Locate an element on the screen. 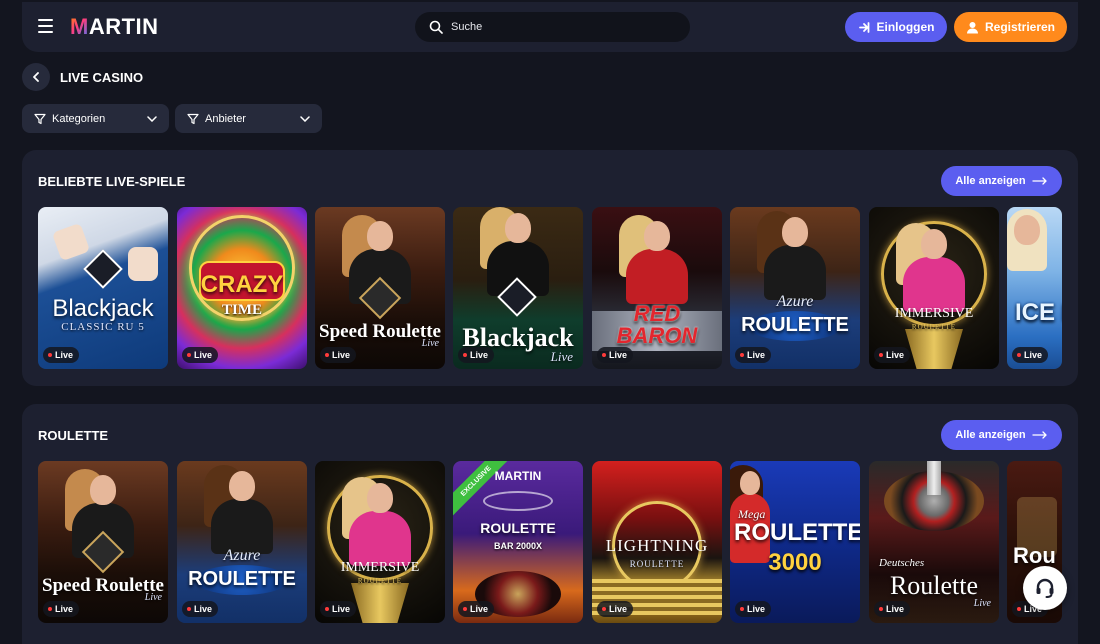 The image size is (1100, 644). game-title: RED BARON is located at coordinates (657, 324).